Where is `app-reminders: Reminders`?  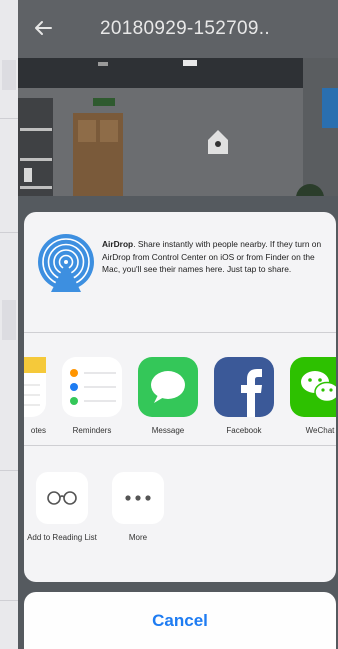 app-reminders: Reminders is located at coordinates (92, 396).